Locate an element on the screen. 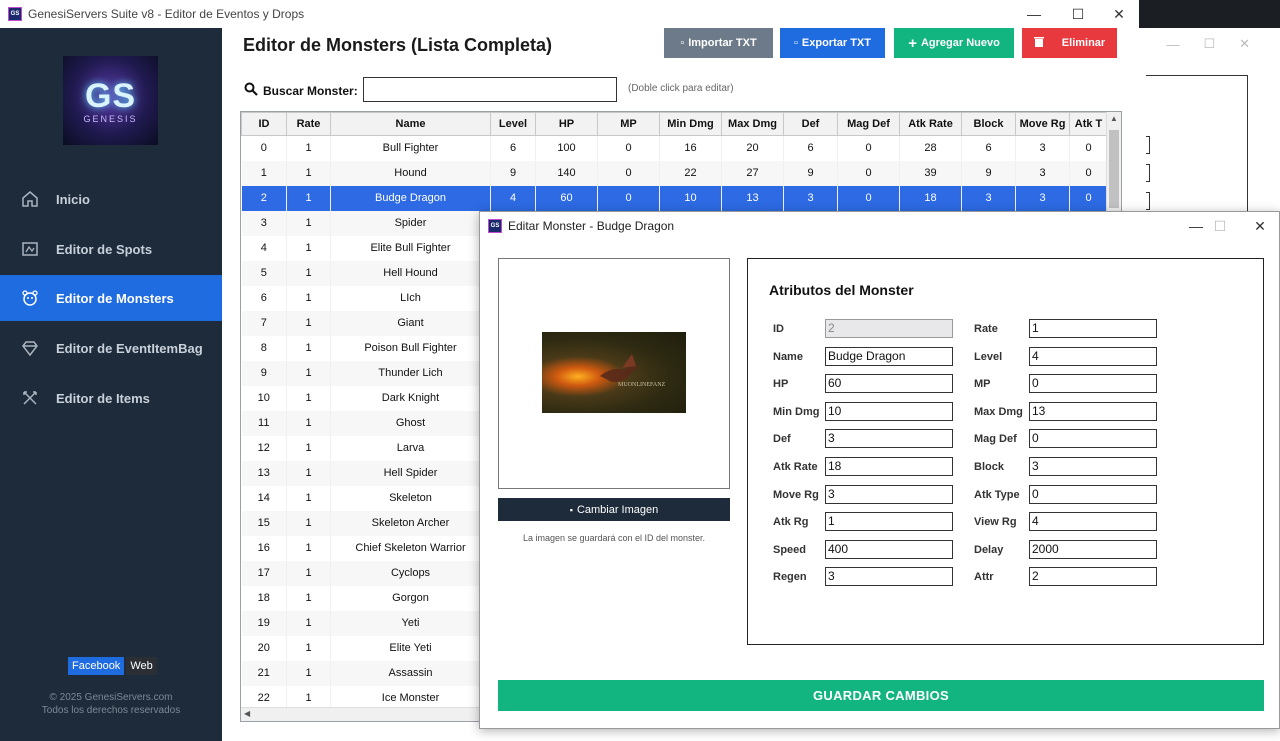 Image resolution: width=1280 pixels, height=741 pixels. field-label: Level is located at coordinates (988, 356).